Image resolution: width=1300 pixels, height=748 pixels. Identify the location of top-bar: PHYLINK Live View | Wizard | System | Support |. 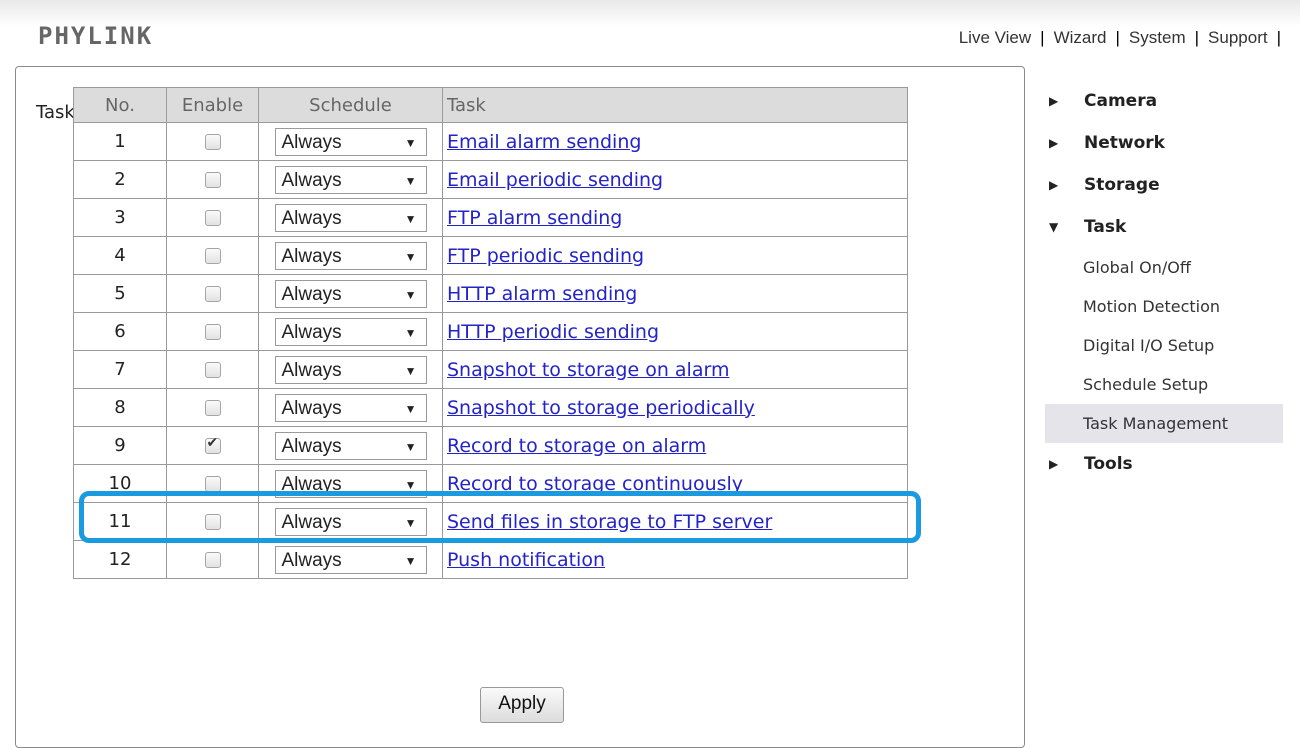
(650, 33).